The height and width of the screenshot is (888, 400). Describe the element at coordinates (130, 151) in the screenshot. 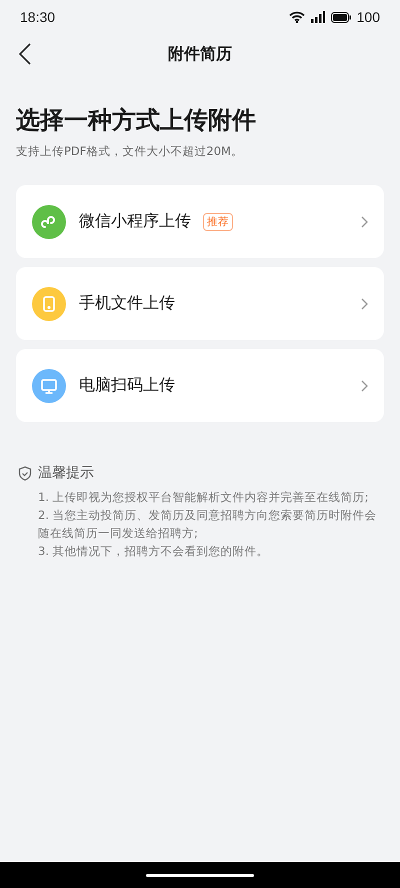

I see `subtitle: 支持上传PDF格式，文件大小不超过20M。` at that location.